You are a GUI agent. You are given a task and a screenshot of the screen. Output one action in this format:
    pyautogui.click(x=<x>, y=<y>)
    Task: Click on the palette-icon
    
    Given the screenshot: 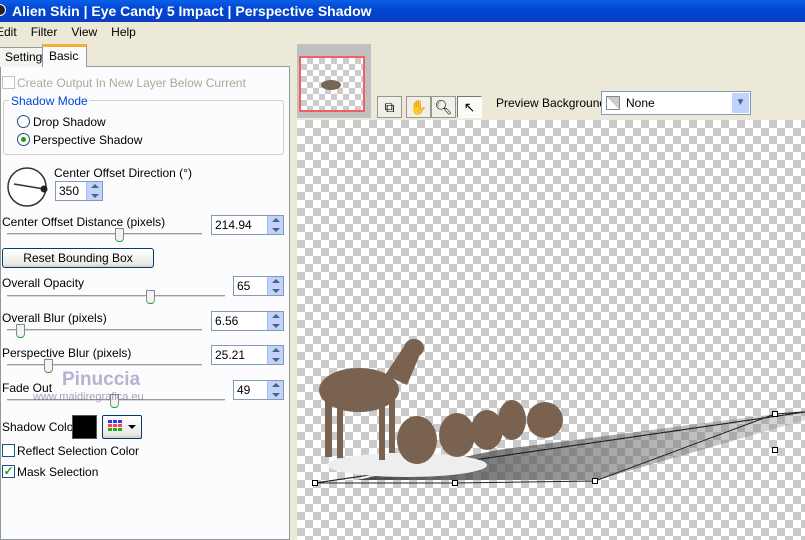 What is the action you would take?
    pyautogui.click(x=122, y=425)
    